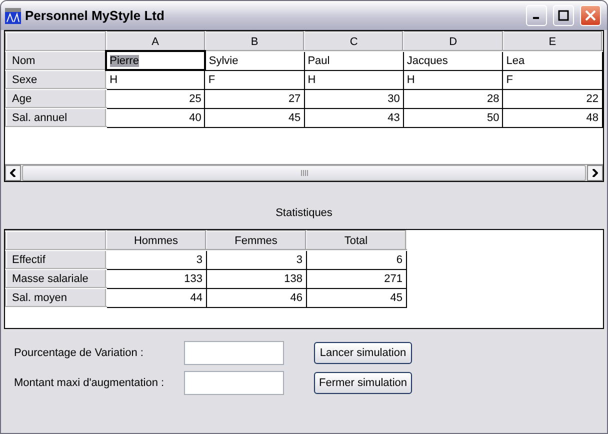 This screenshot has height=434, width=608. I want to click on table-cell: 50, so click(453, 117).